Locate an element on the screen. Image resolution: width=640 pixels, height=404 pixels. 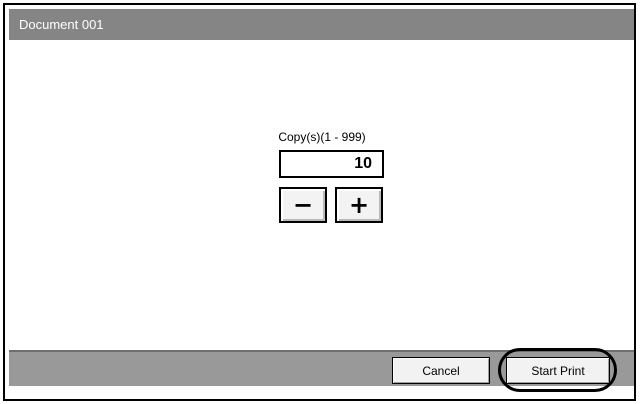
decrement-copies-button: − is located at coordinates (303, 205).